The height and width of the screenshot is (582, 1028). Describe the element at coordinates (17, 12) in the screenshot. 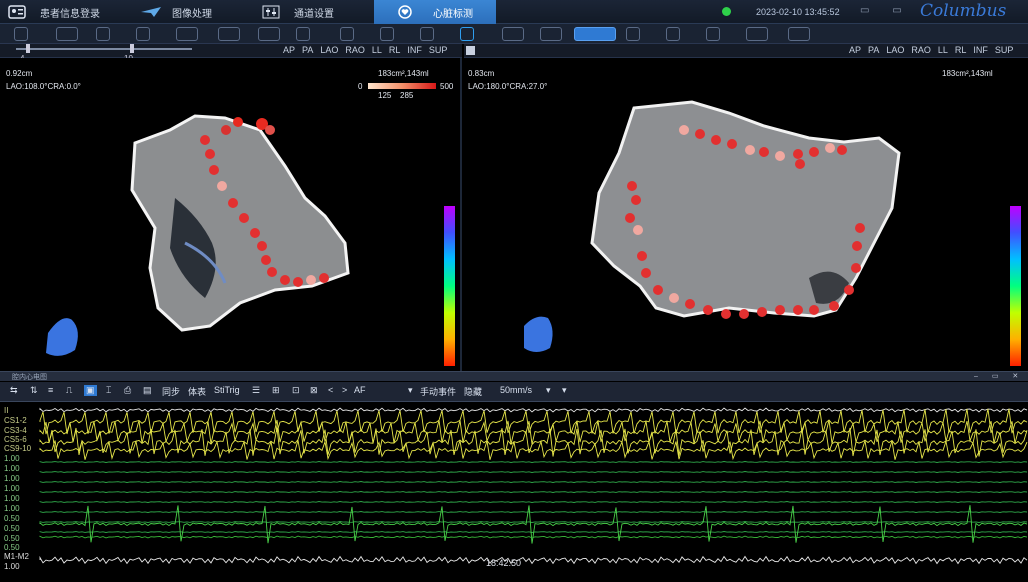

I see `id-card-icon` at that location.